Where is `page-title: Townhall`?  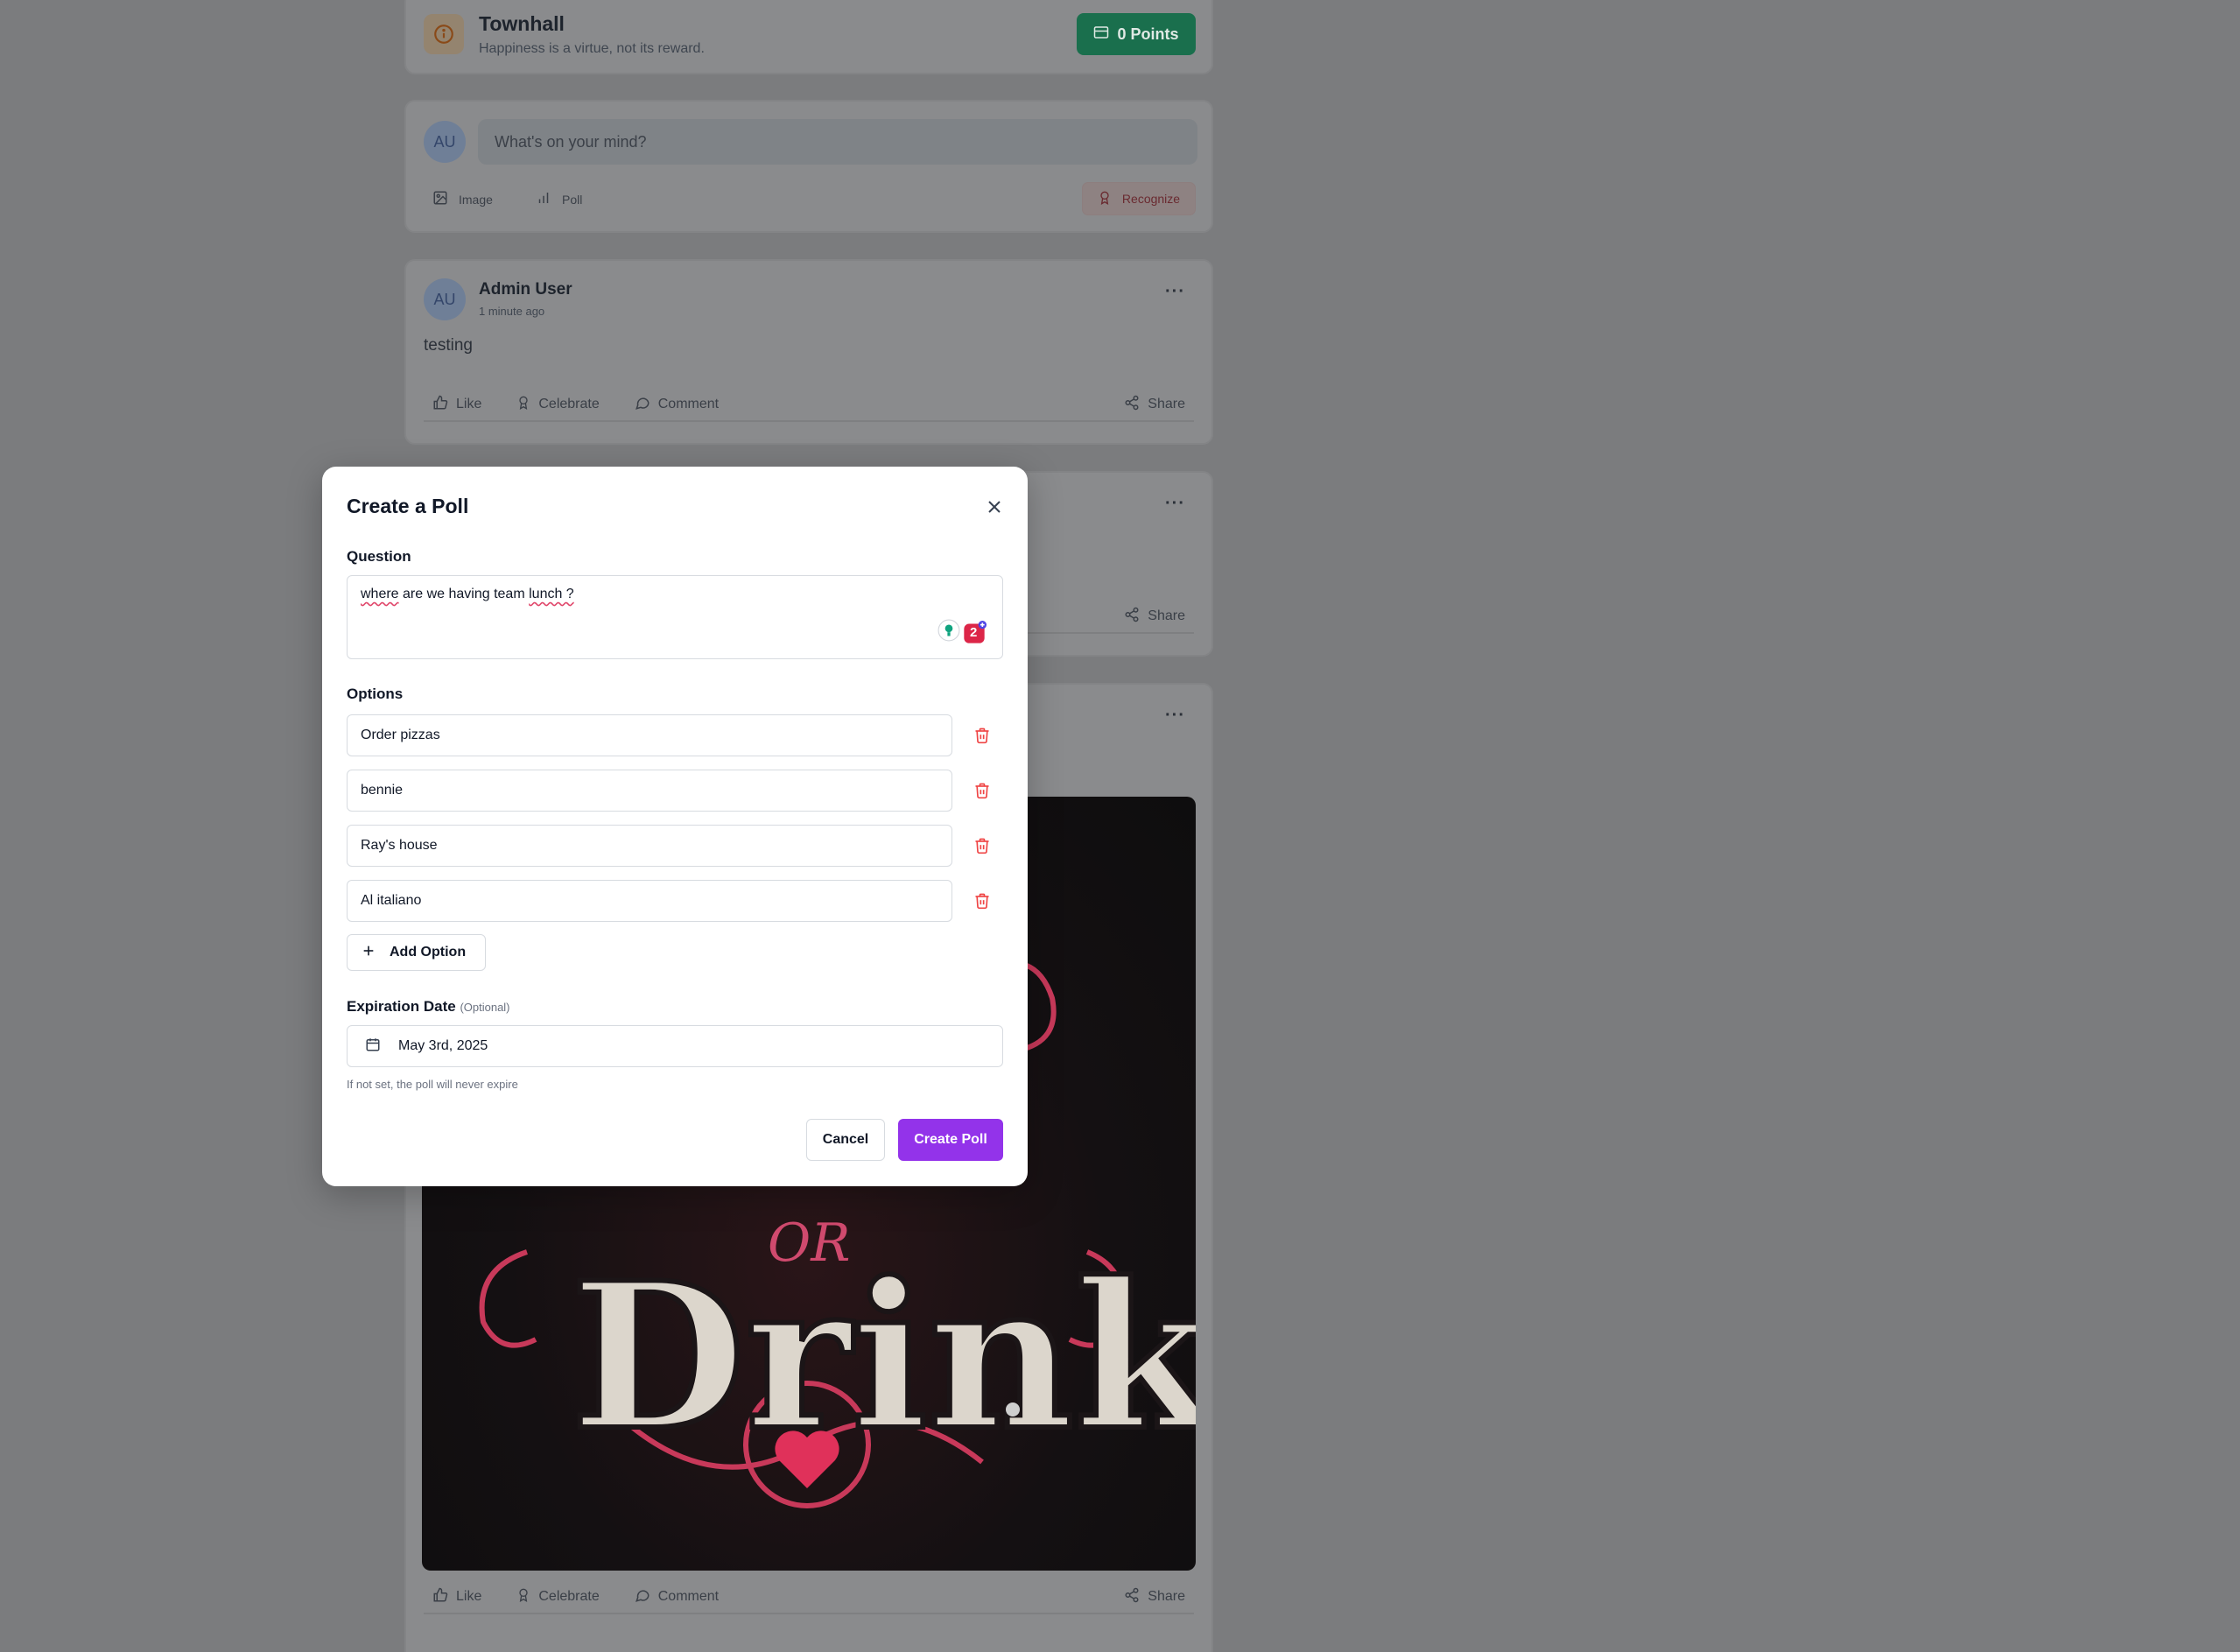 page-title: Townhall is located at coordinates (522, 23).